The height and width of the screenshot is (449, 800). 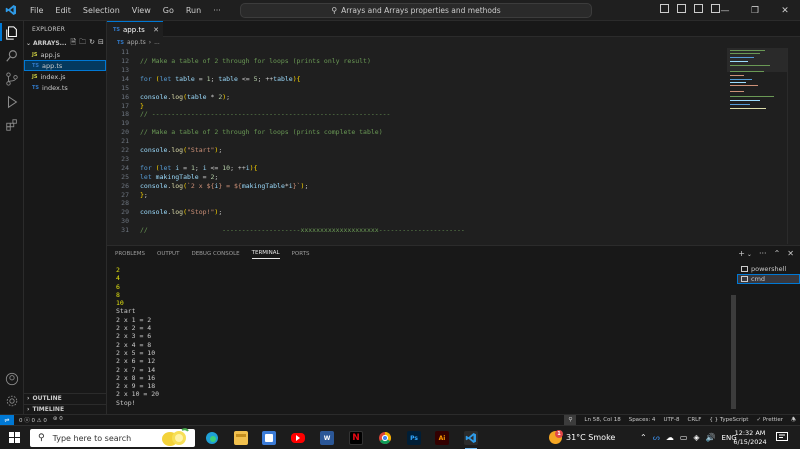 I want to click on vscode-taskbar-icon, so click(x=471, y=438).